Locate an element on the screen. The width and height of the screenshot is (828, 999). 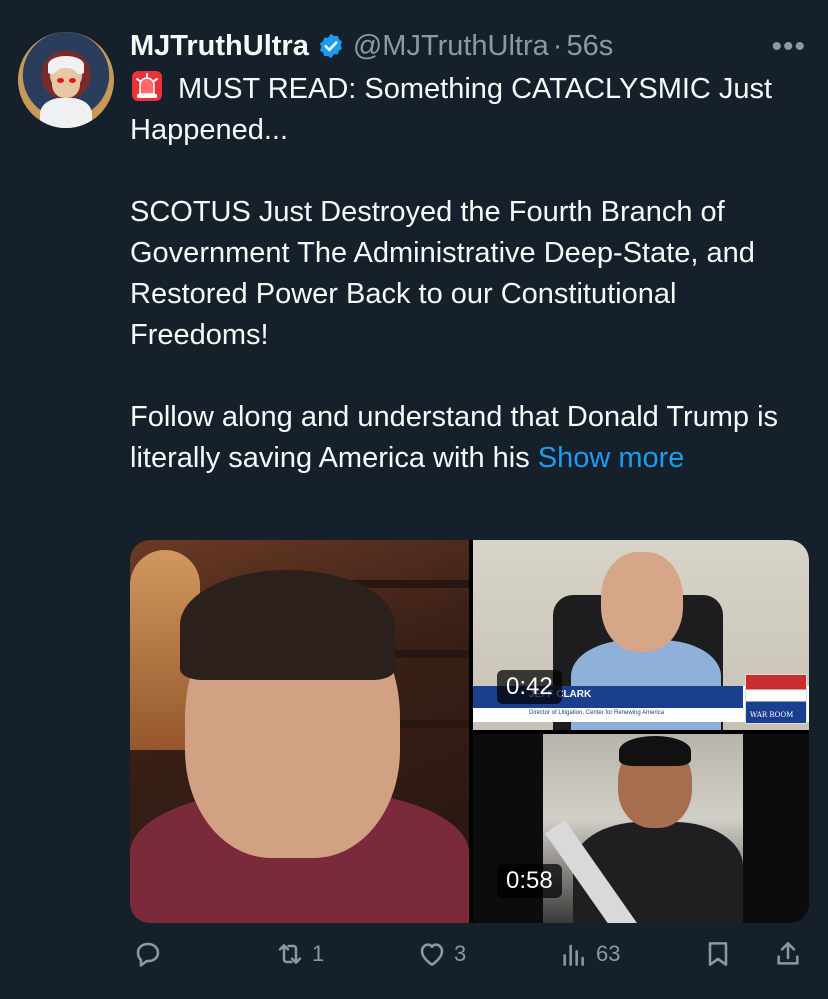
avatar-shirt is located at coordinates (66, 113).